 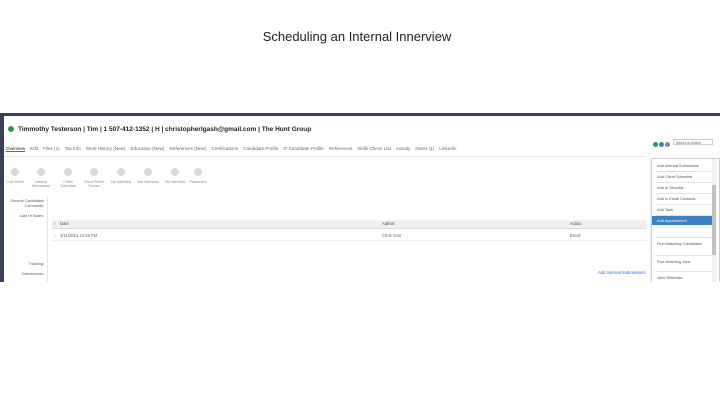 I want to click on menu-item-find-matching-candidates: Find Matching Candidates, so click(x=684, y=243).